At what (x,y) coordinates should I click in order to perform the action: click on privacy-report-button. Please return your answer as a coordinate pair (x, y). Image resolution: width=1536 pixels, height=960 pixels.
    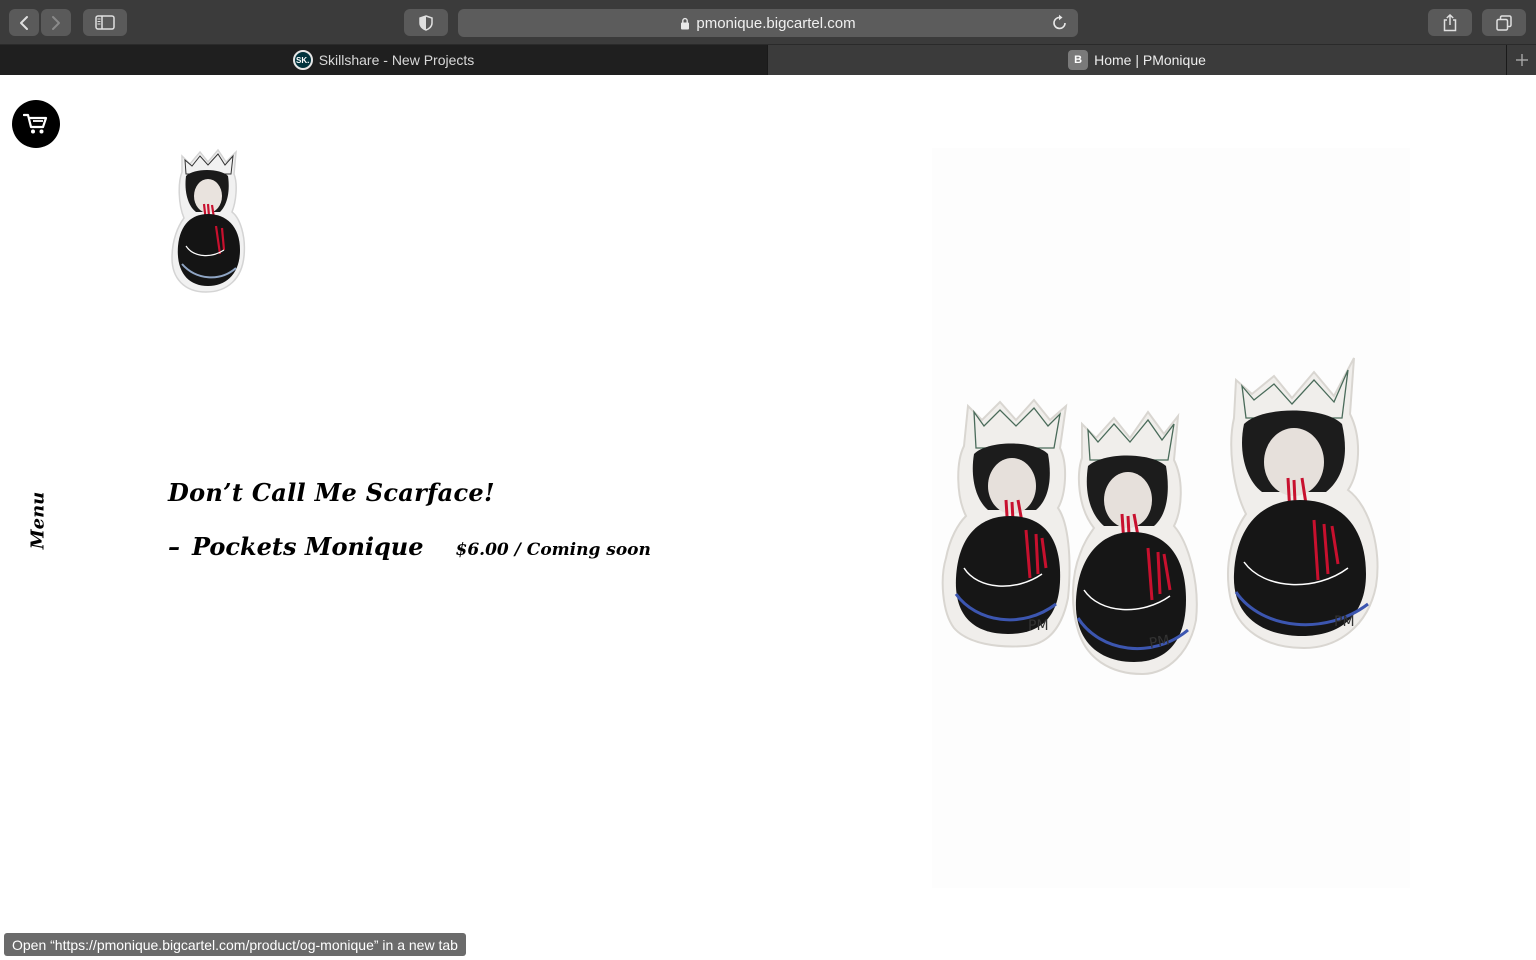
    Looking at the image, I should click on (426, 22).